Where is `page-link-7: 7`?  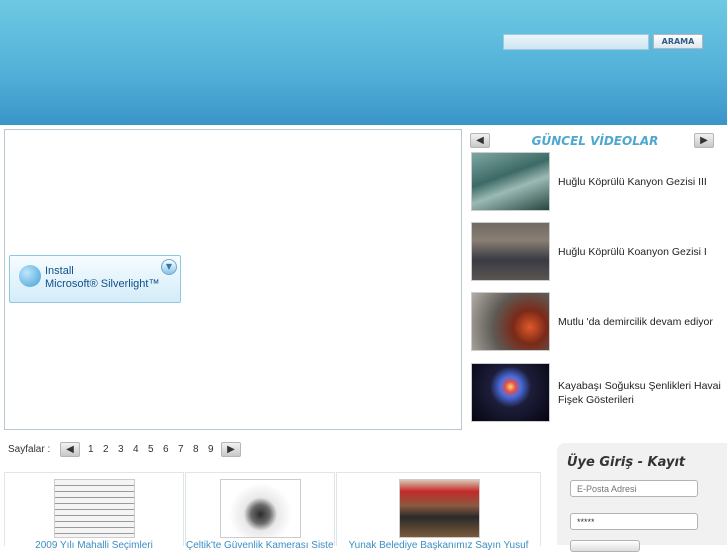 page-link-7: 7 is located at coordinates (181, 449).